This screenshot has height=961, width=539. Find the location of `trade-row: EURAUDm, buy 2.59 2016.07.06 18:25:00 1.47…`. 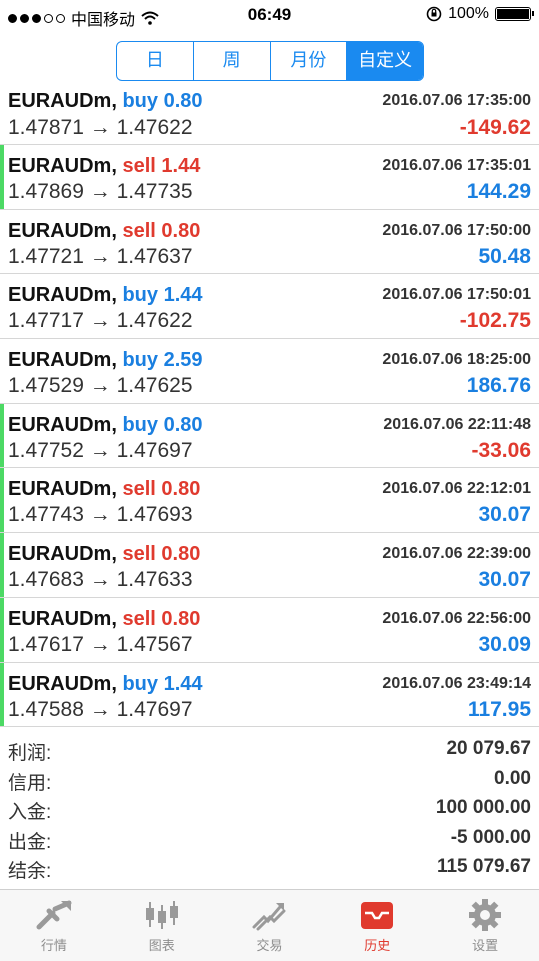

trade-row: EURAUDm, buy 2.59 2016.07.06 18:25:00 1.47… is located at coordinates (269, 371).